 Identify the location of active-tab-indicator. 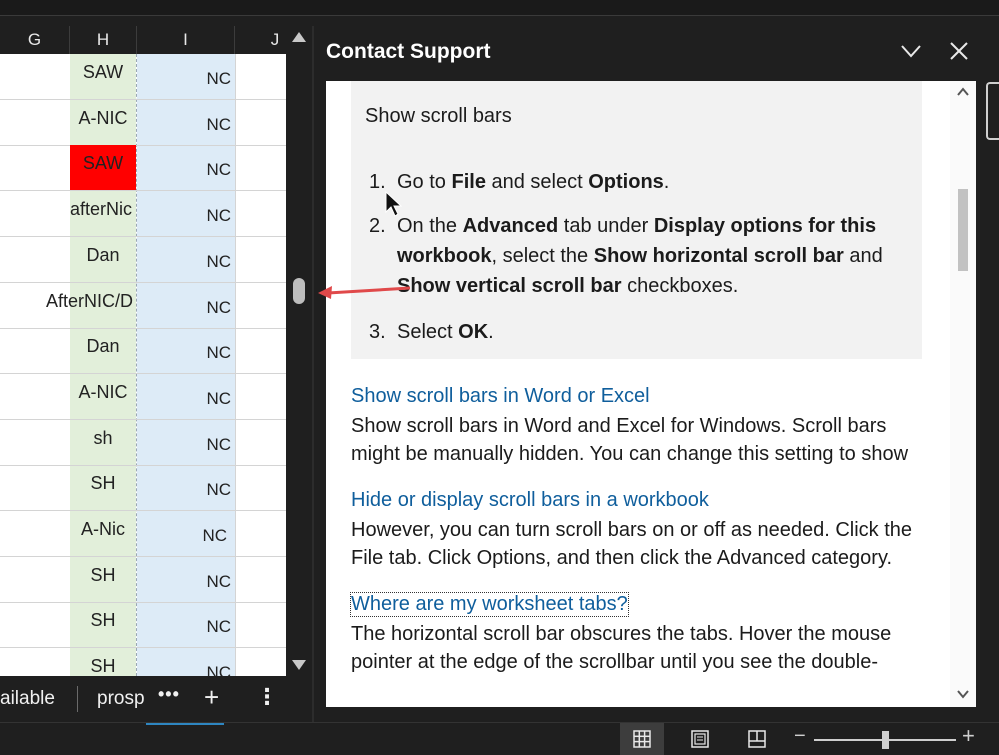
(185, 724).